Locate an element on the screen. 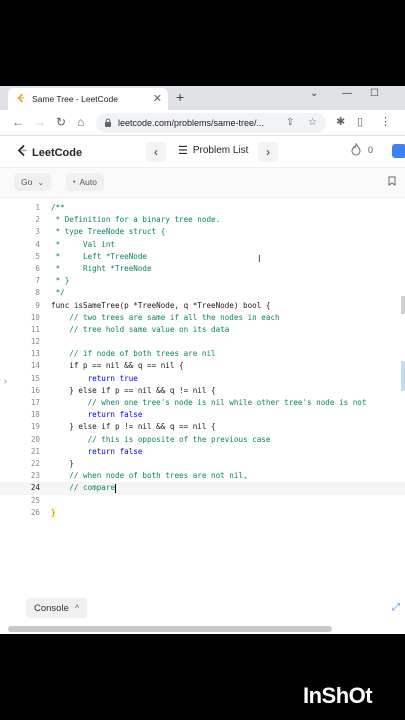  console-bar: Console ^ ⤢ is located at coordinates (202, 609).